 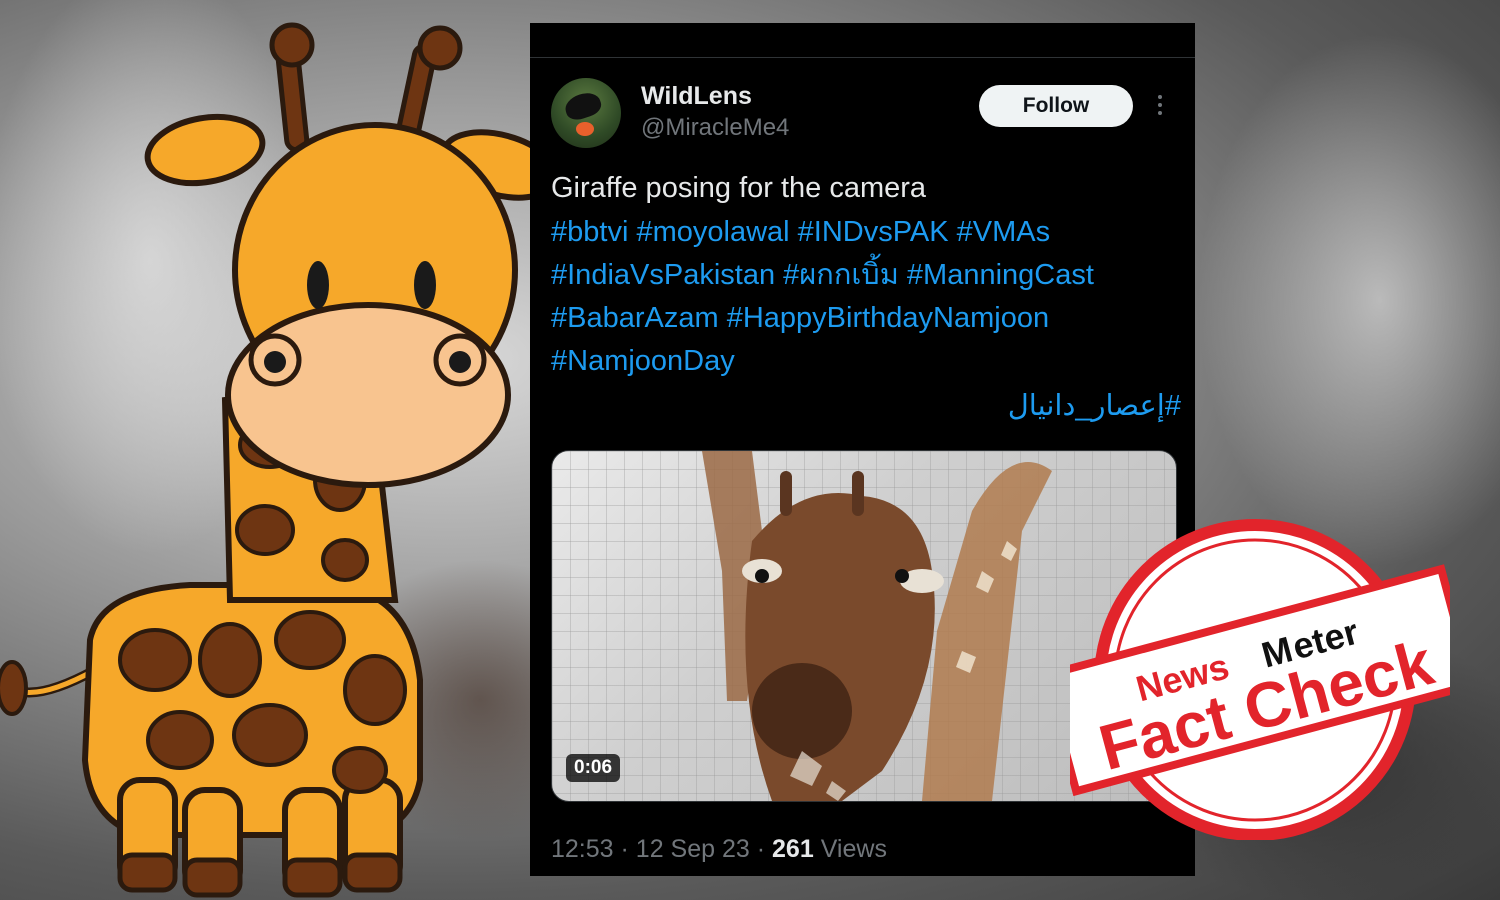 What do you see at coordinates (593, 768) in the screenshot?
I see `video-duration: 0:06` at bounding box center [593, 768].